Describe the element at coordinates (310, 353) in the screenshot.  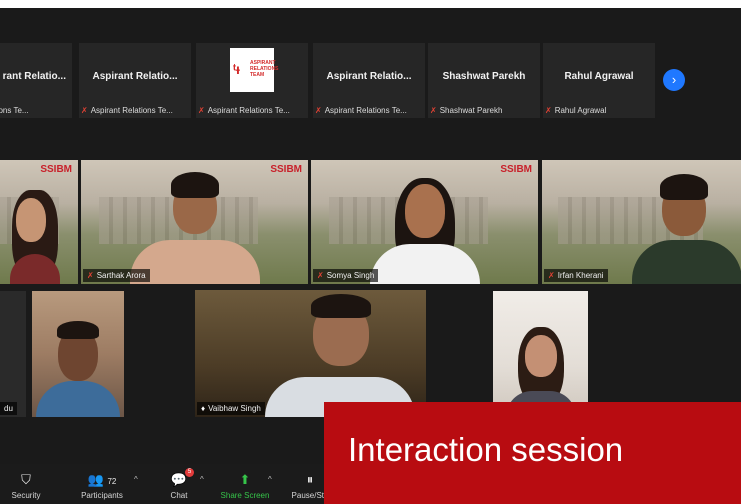
I see `video-tile-active-speaker: ♦ Vaibhaw Singh` at that location.